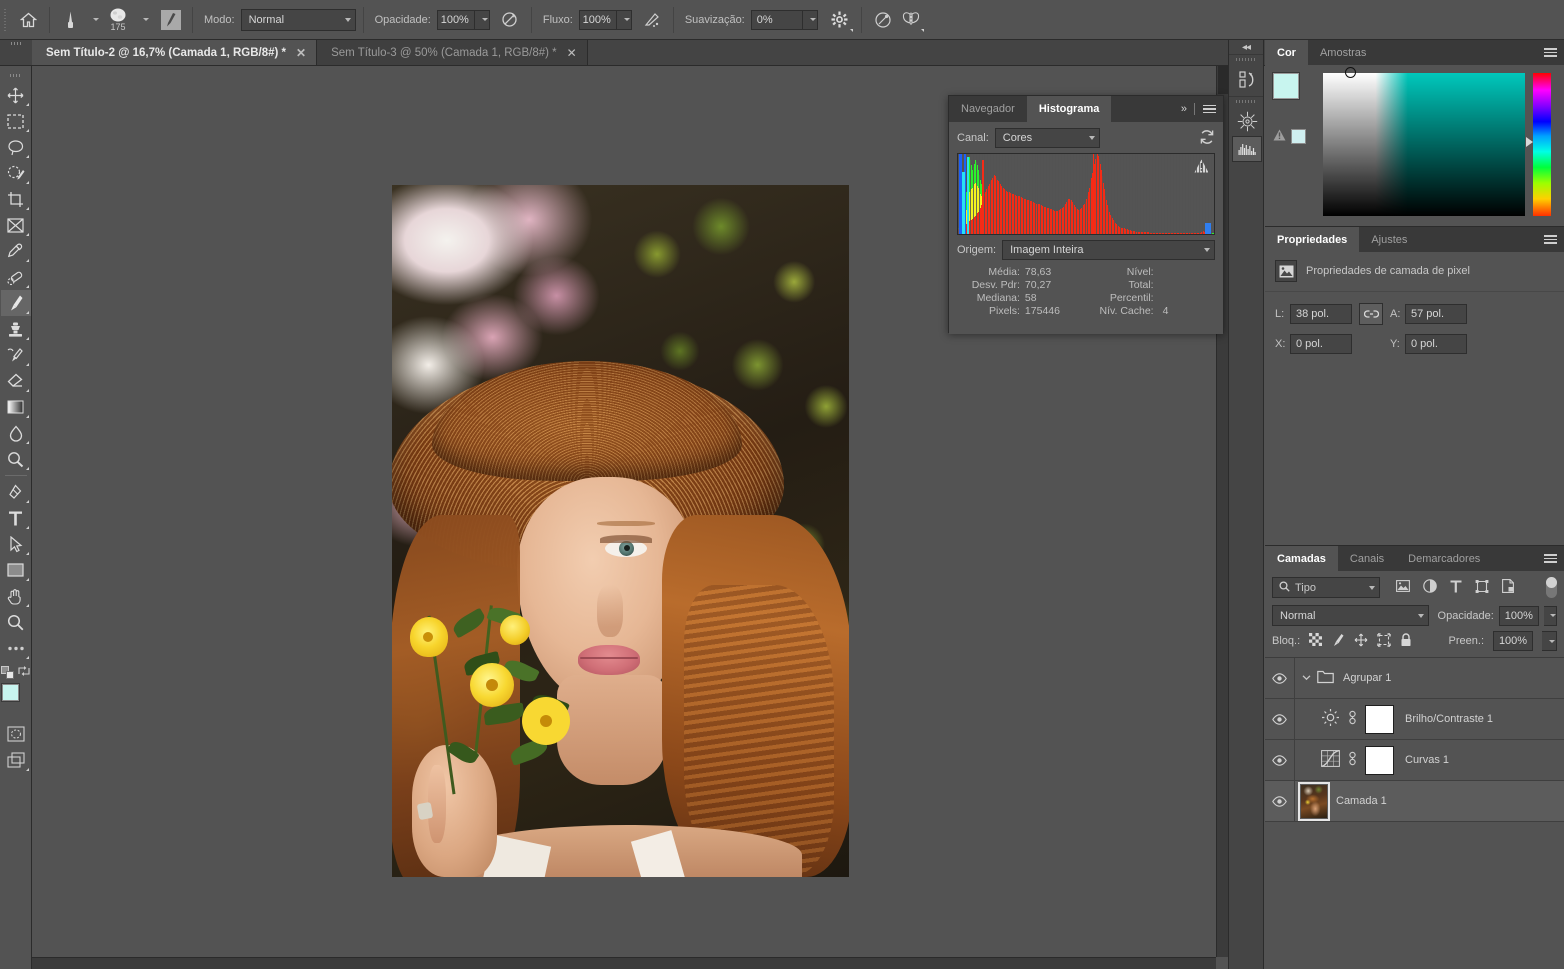  What do you see at coordinates (143, 20) in the screenshot?
I see `brush-preset-dropdown-chevron` at bounding box center [143, 20].